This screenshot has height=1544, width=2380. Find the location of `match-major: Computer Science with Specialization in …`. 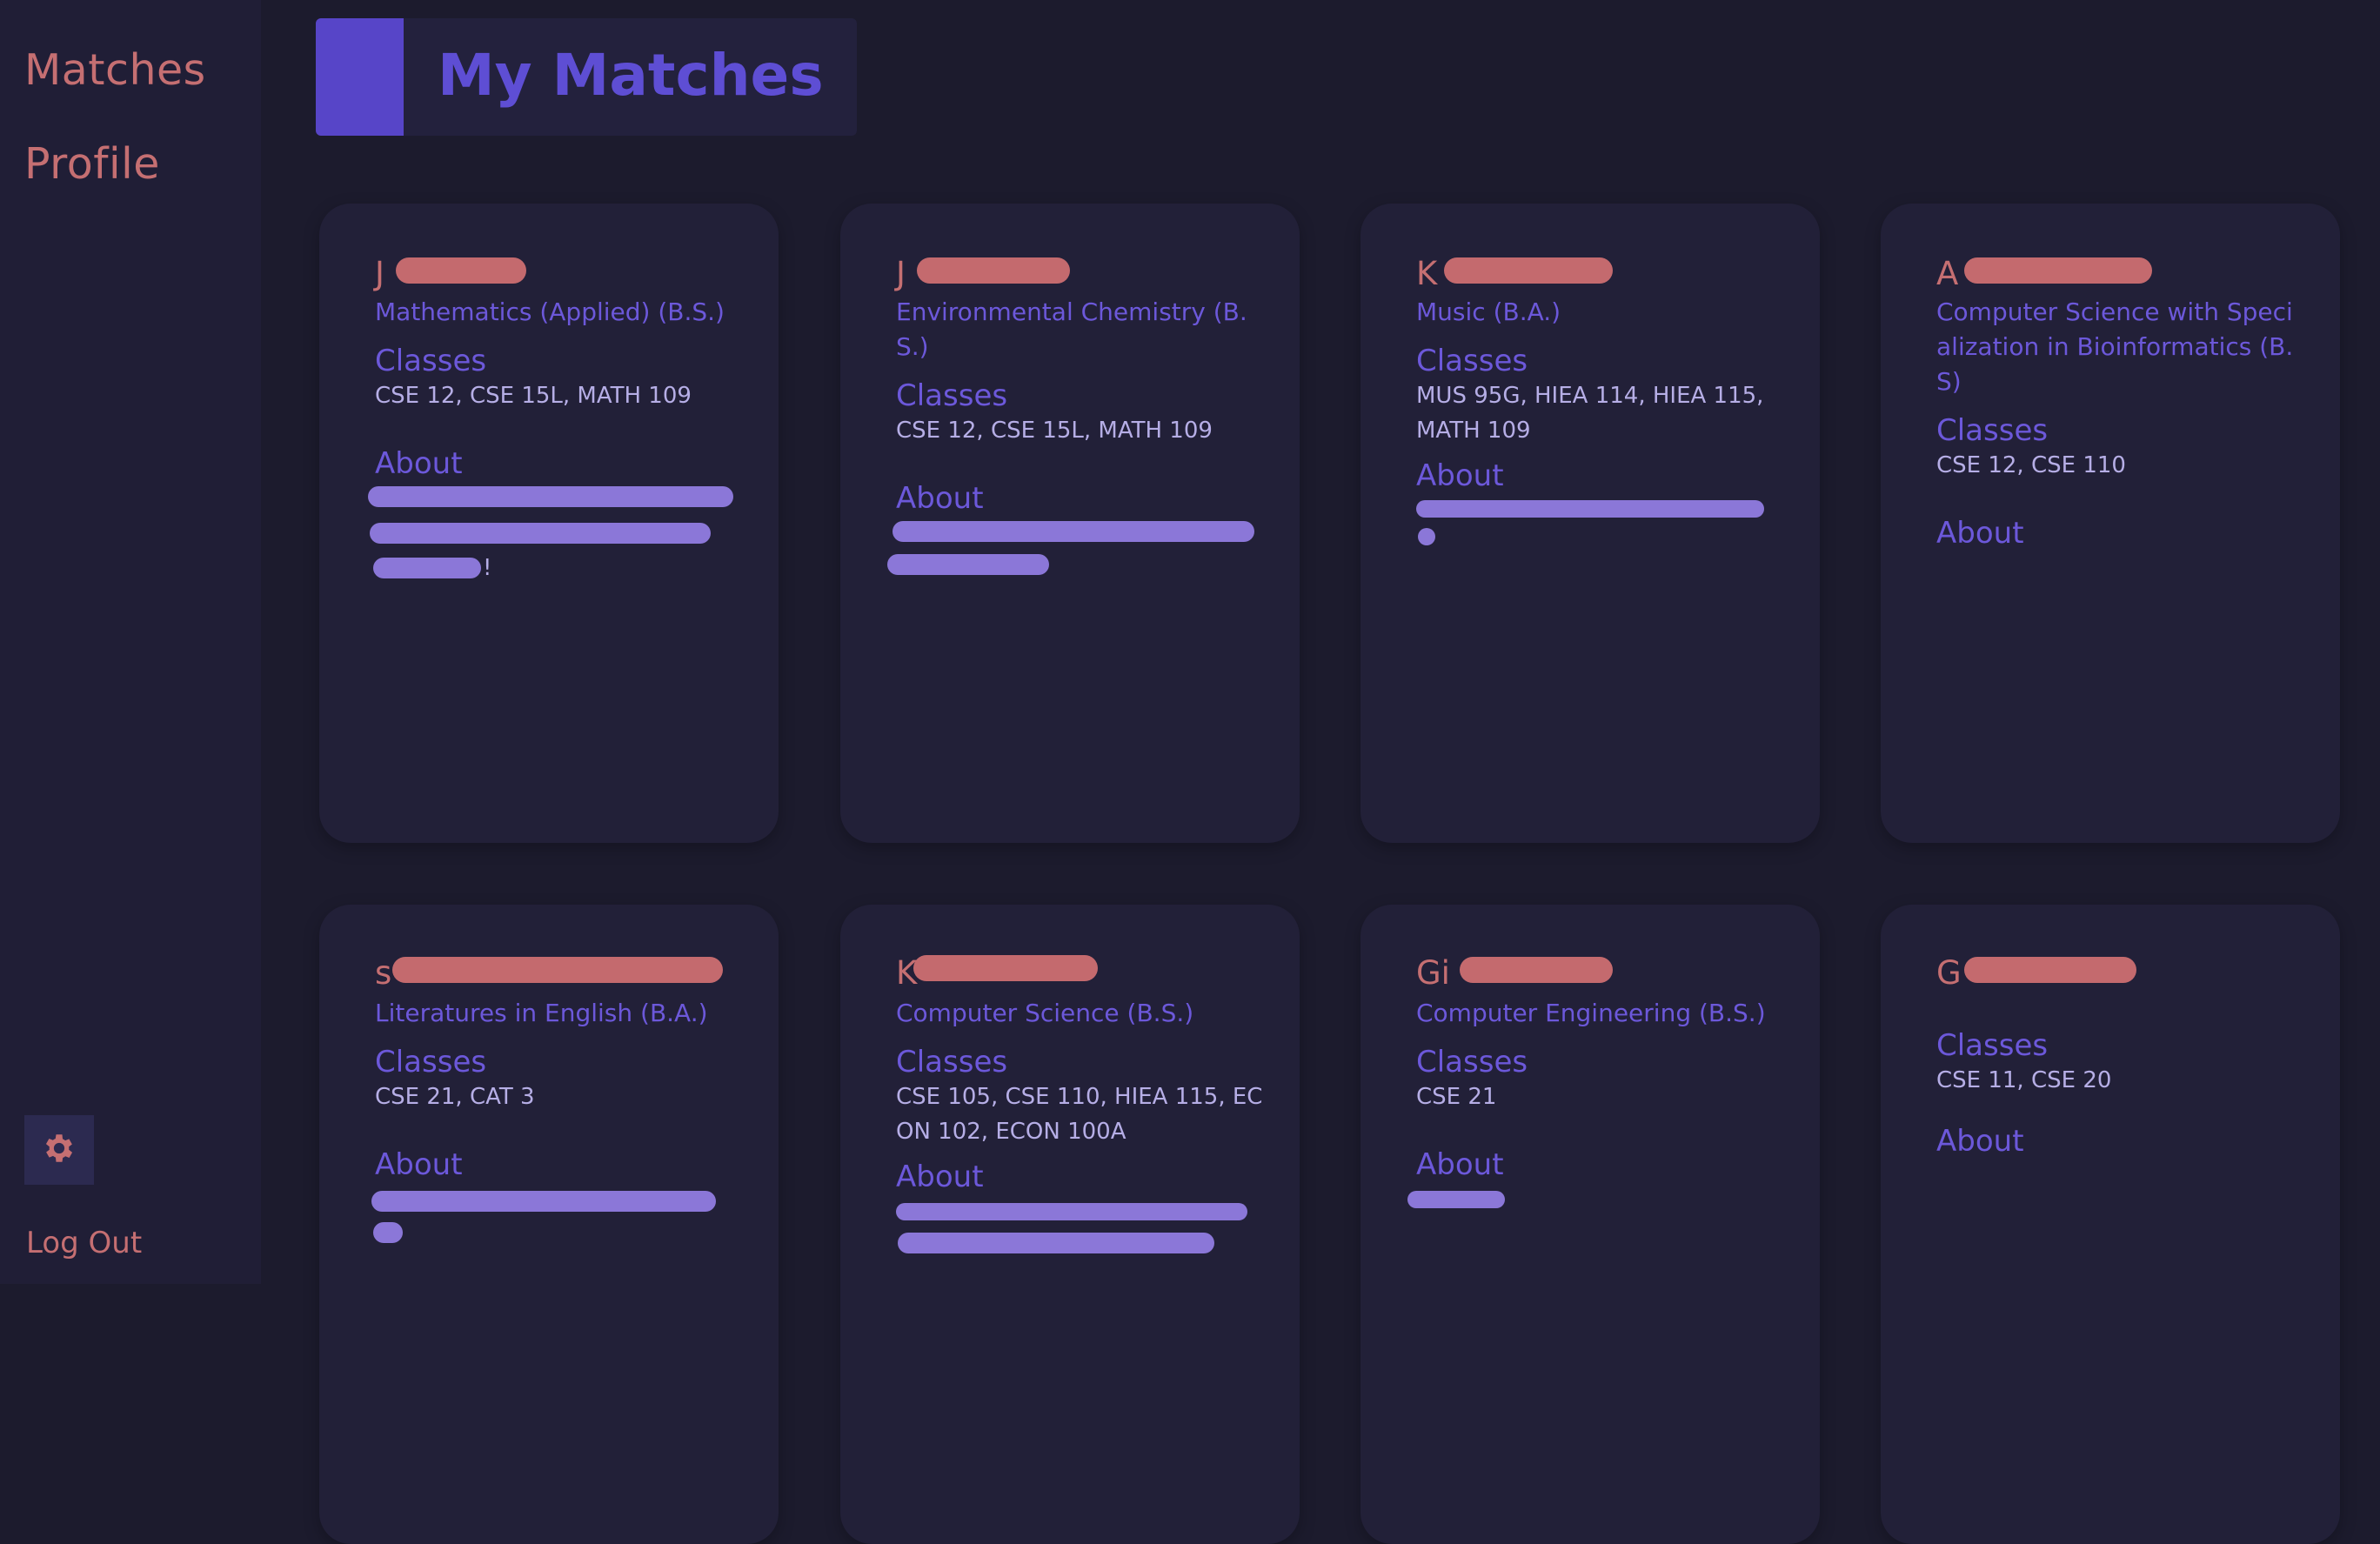

match-major: Computer Science with Specialization in … is located at coordinates (2115, 346).